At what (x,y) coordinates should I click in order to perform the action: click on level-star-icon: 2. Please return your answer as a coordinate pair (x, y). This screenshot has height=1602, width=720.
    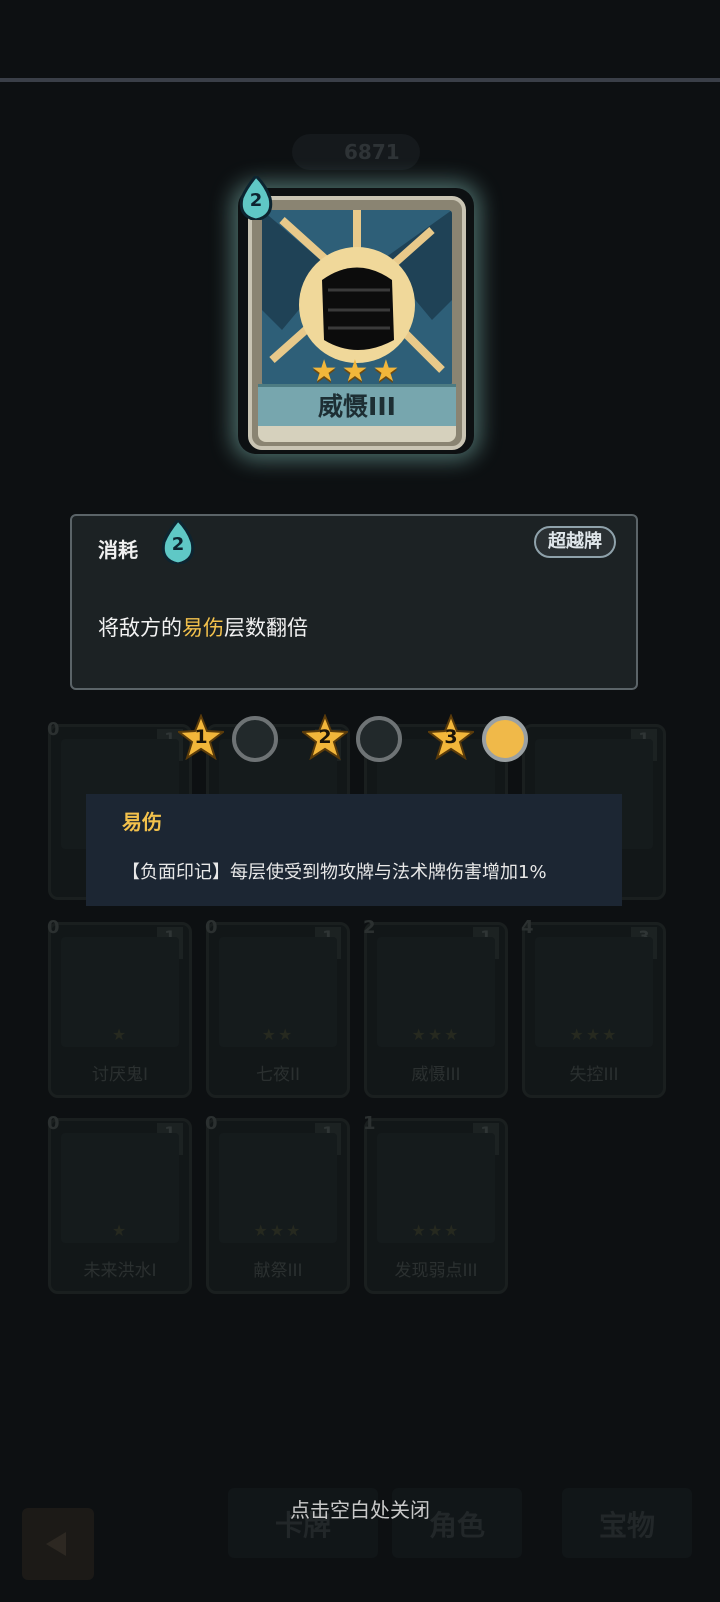
    Looking at the image, I should click on (325, 737).